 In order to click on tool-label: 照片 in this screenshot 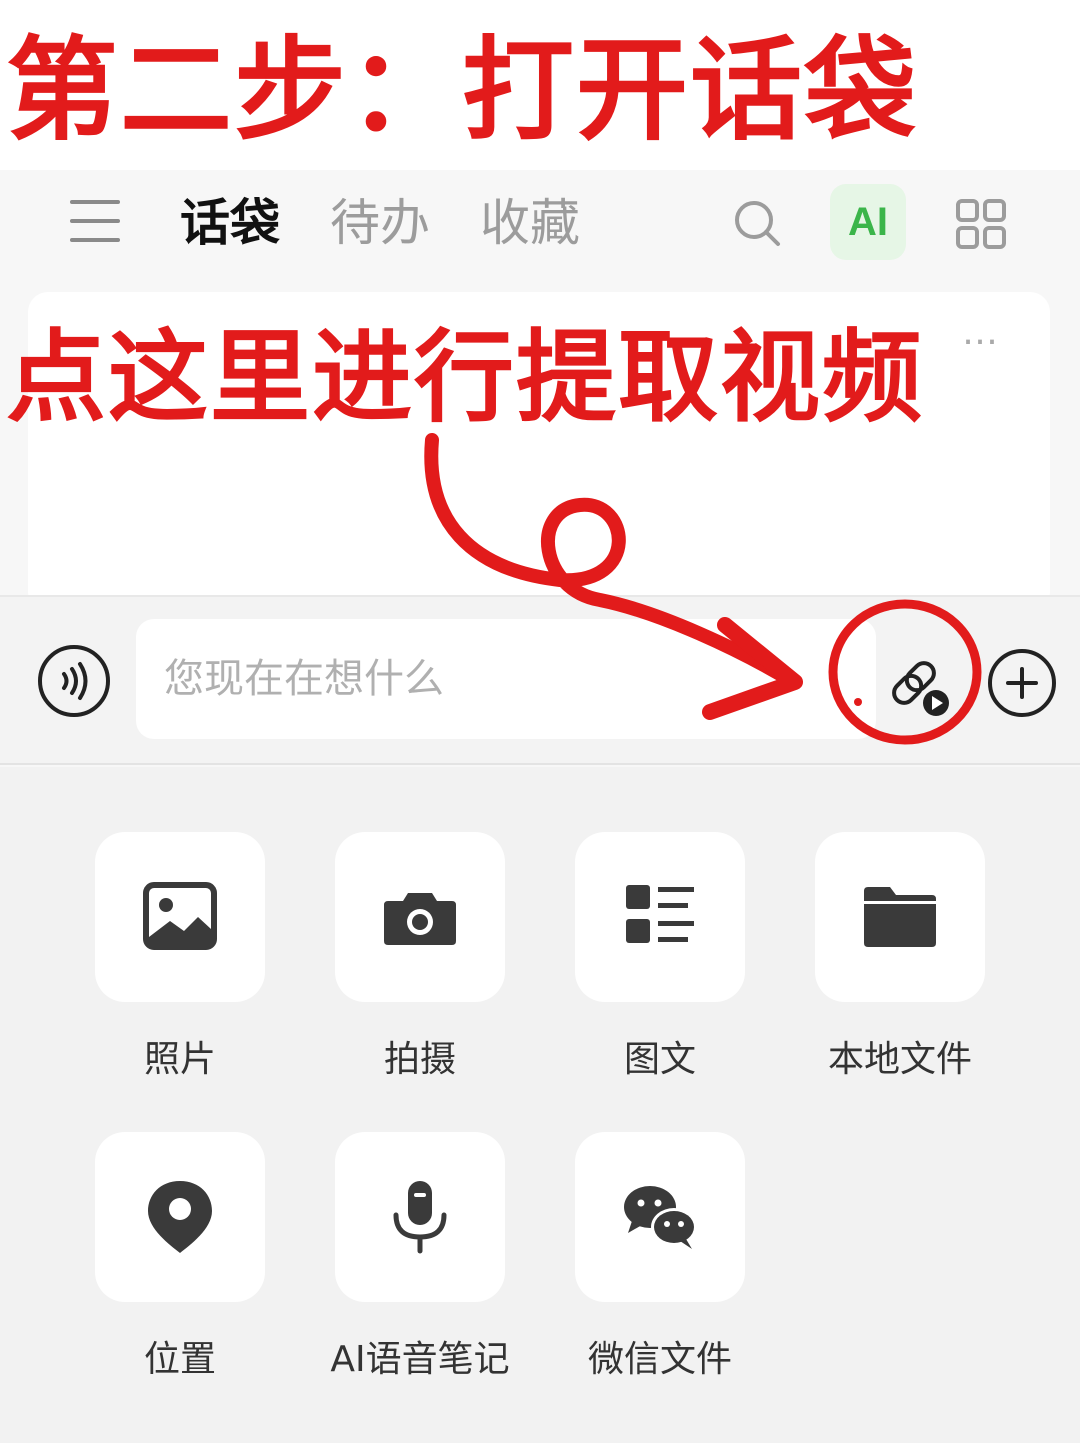, I will do `click(179, 1059)`.